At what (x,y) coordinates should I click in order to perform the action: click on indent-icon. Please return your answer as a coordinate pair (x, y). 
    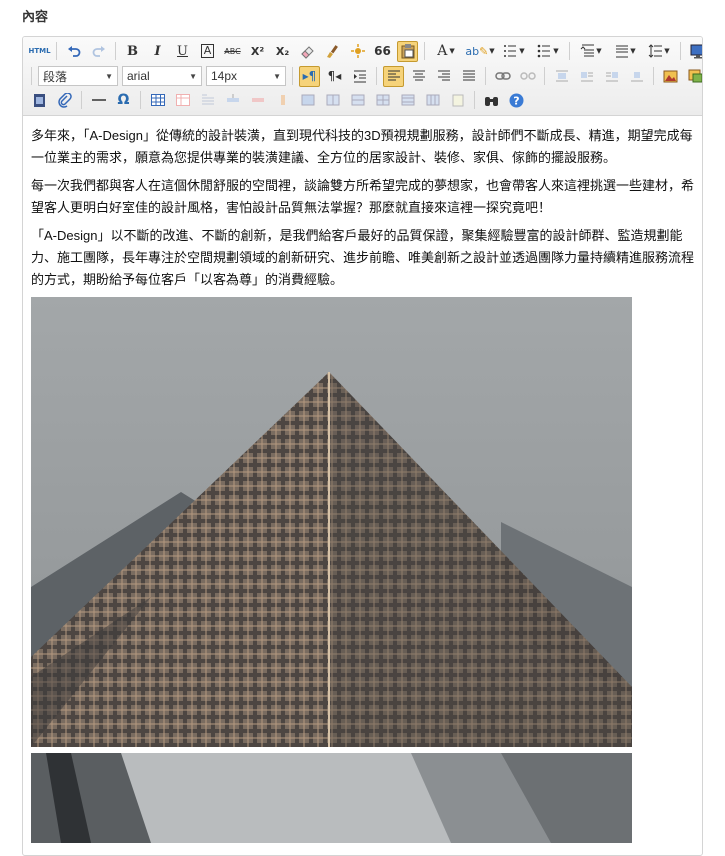
    Looking at the image, I should click on (359, 76).